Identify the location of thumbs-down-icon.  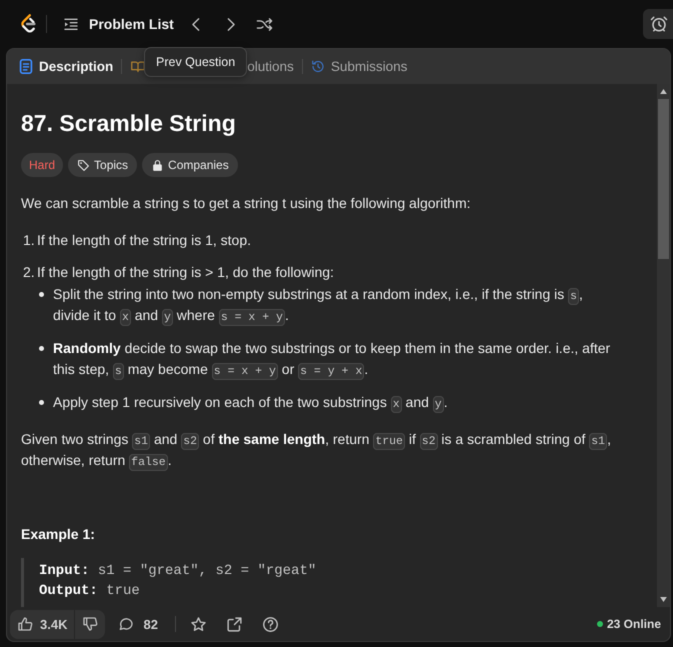
(90, 624).